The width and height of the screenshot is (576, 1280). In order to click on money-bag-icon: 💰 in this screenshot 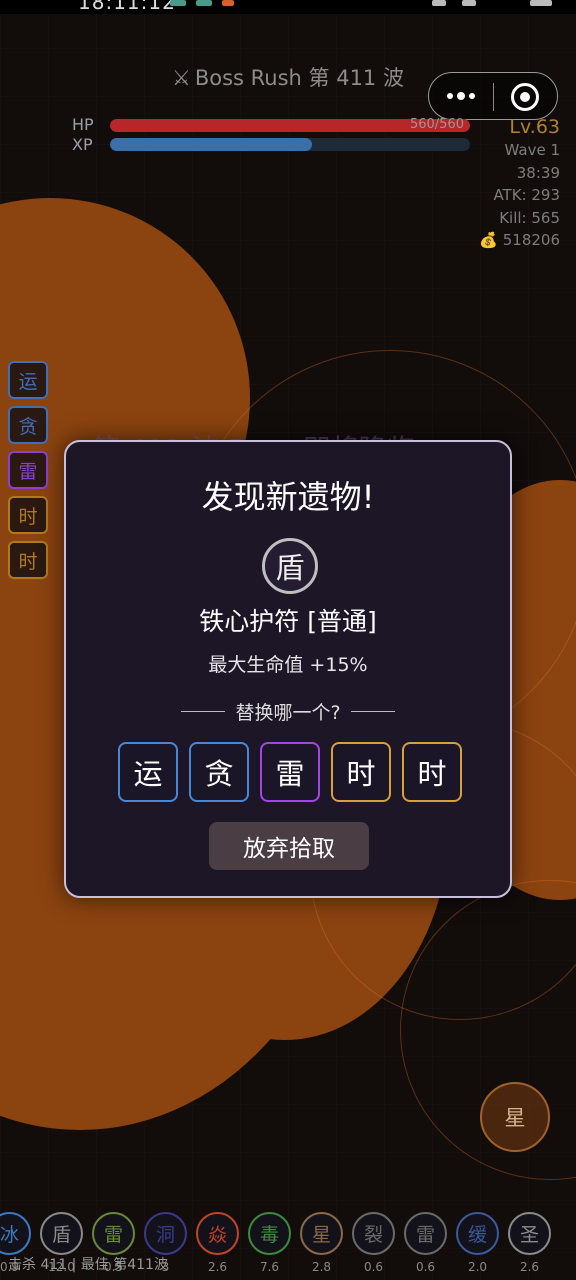, I will do `click(488, 240)`.